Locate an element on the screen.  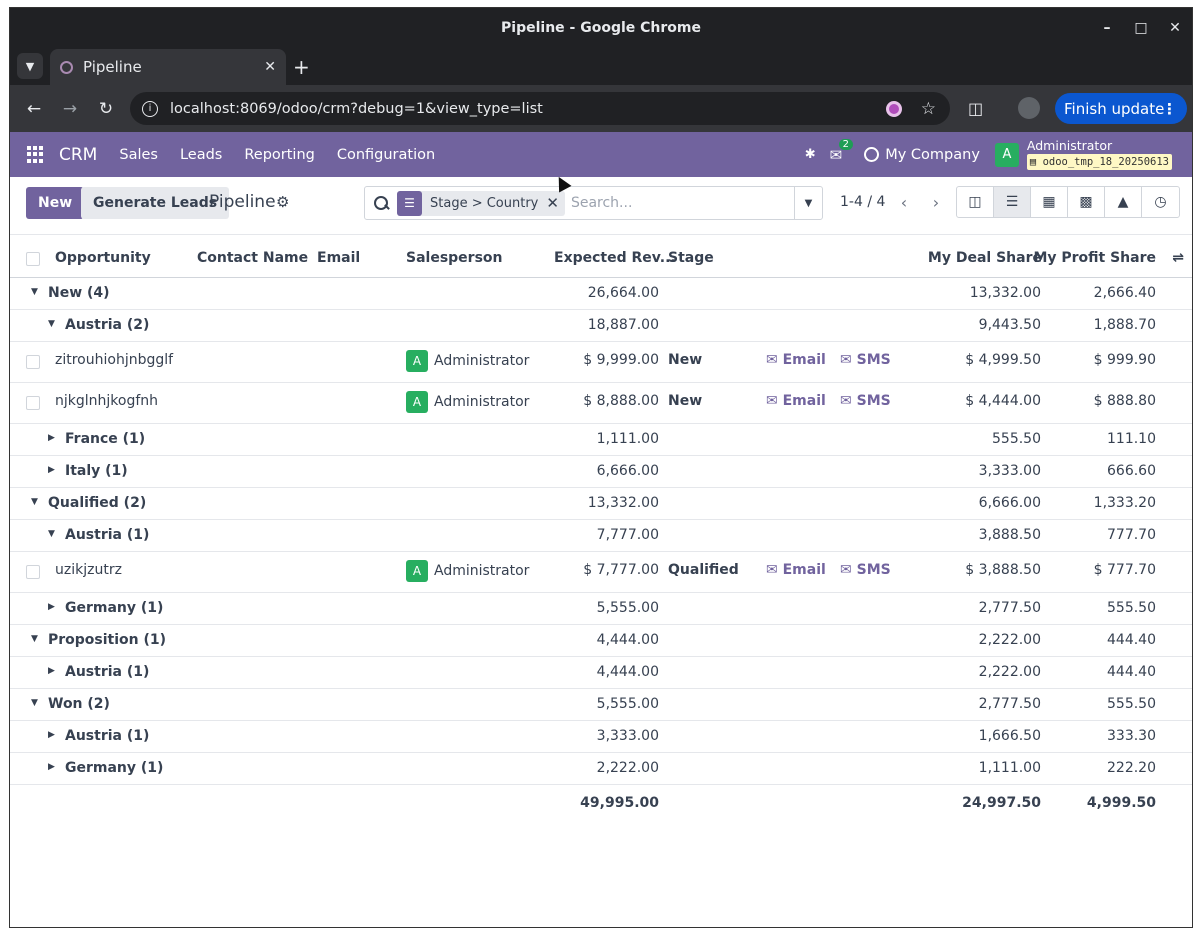
extensions-icon: ◫ is located at coordinates (975, 108).